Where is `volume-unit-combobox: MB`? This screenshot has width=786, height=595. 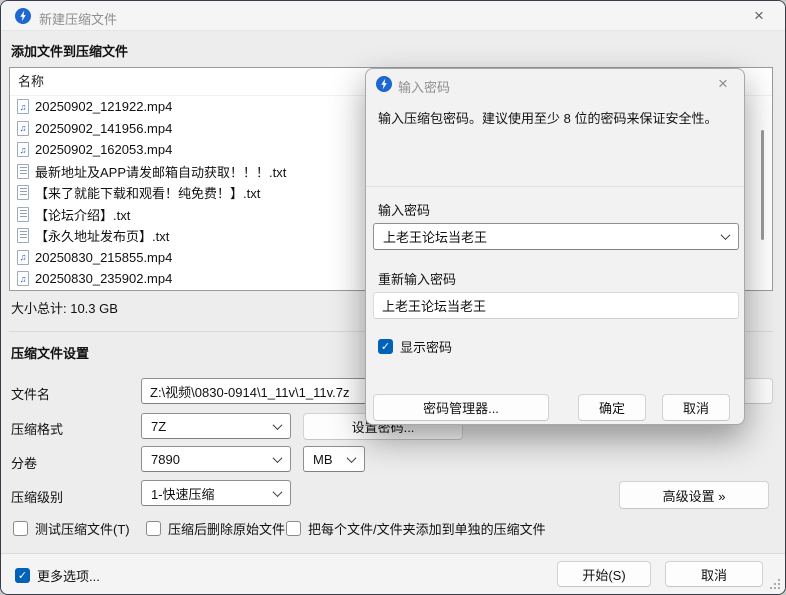 volume-unit-combobox: MB is located at coordinates (334, 459).